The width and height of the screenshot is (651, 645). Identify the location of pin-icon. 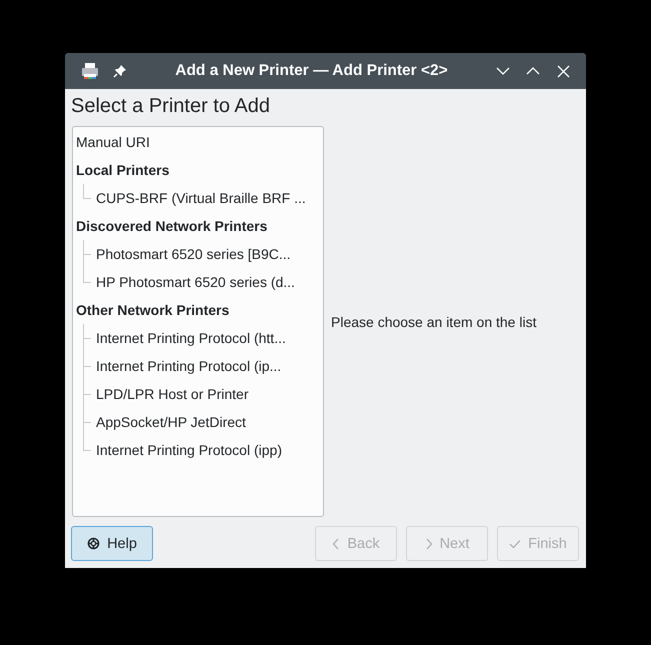
(120, 71).